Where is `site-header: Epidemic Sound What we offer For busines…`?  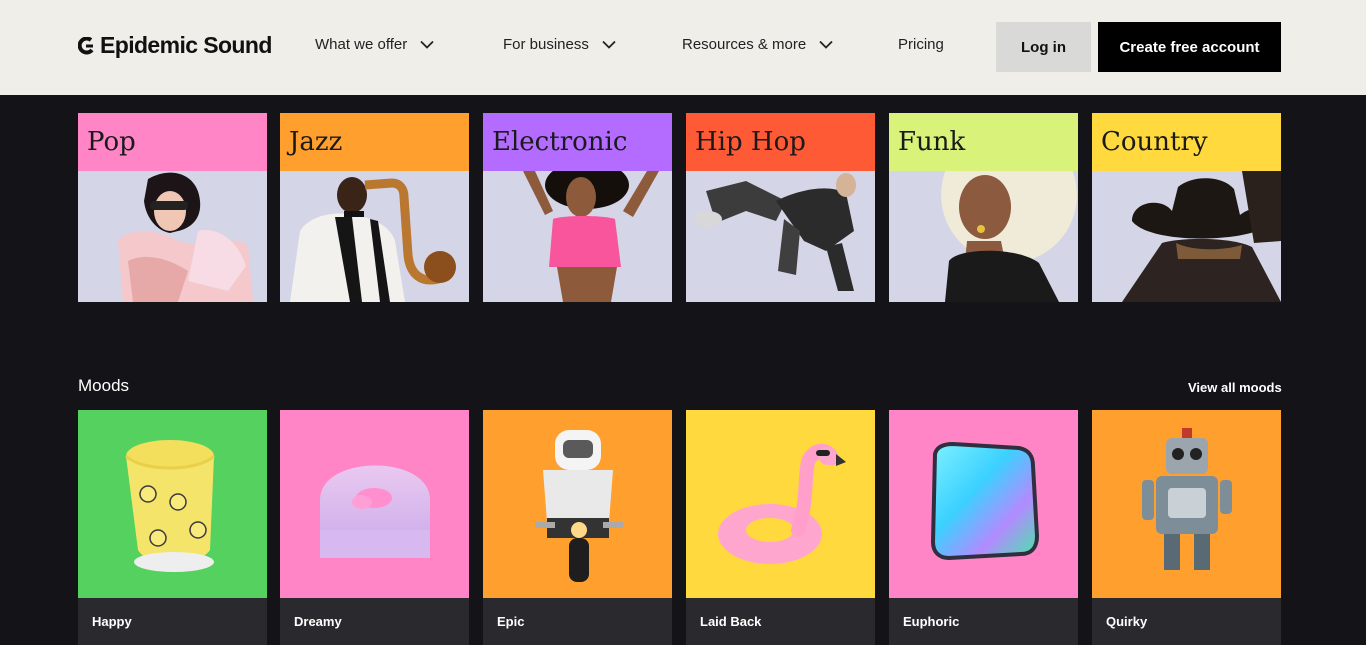 site-header: Epidemic Sound What we offer For busines… is located at coordinates (683, 47).